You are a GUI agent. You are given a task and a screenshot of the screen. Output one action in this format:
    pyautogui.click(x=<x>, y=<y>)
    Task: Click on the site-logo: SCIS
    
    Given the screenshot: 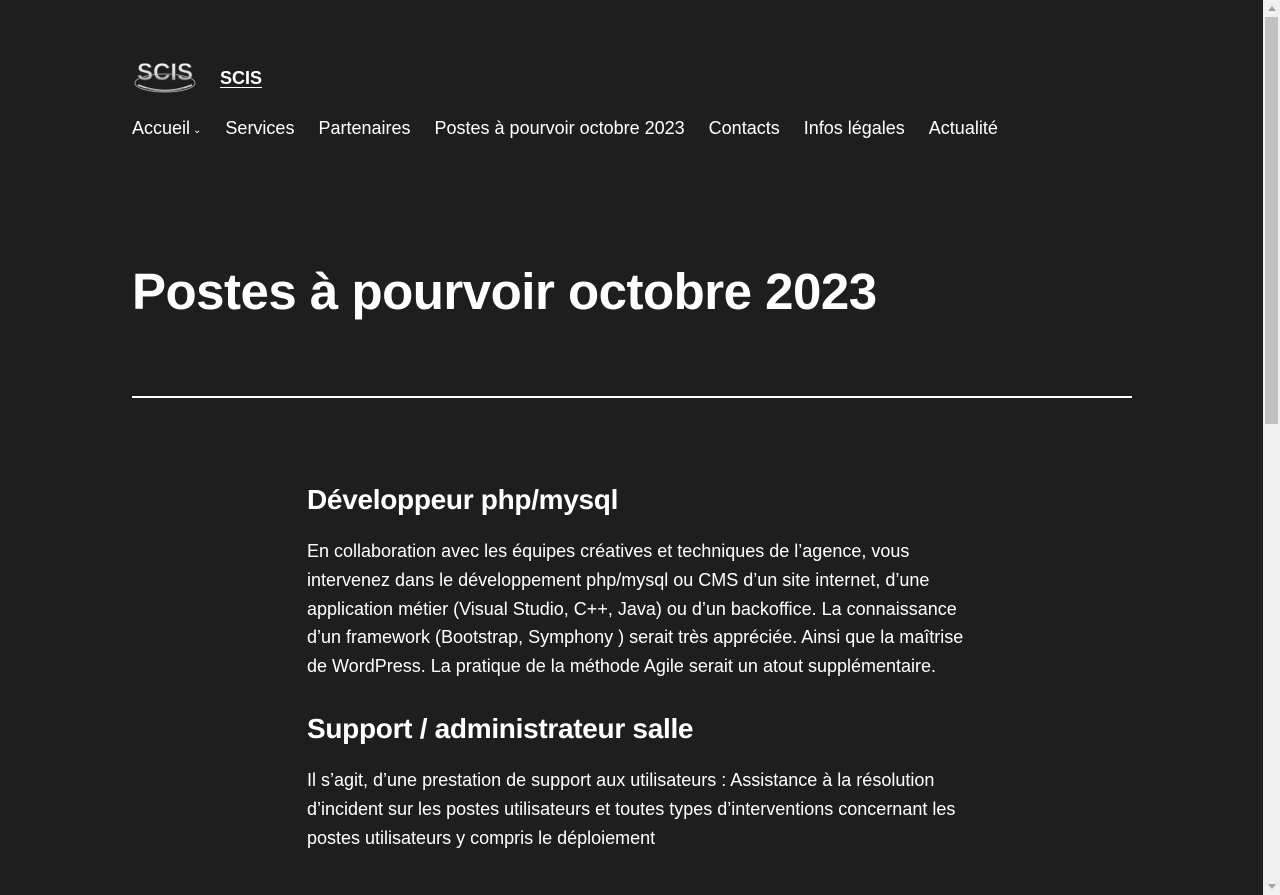 What is the action you would take?
    pyautogui.click(x=165, y=76)
    